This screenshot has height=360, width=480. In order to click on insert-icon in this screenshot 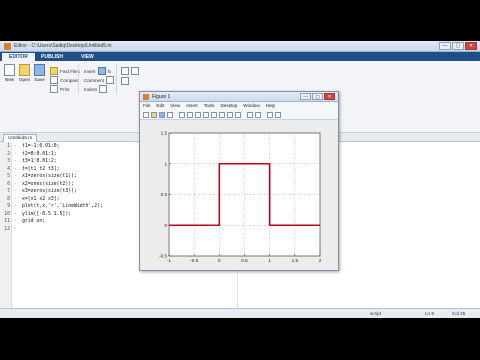, I will do `click(101, 71)`.